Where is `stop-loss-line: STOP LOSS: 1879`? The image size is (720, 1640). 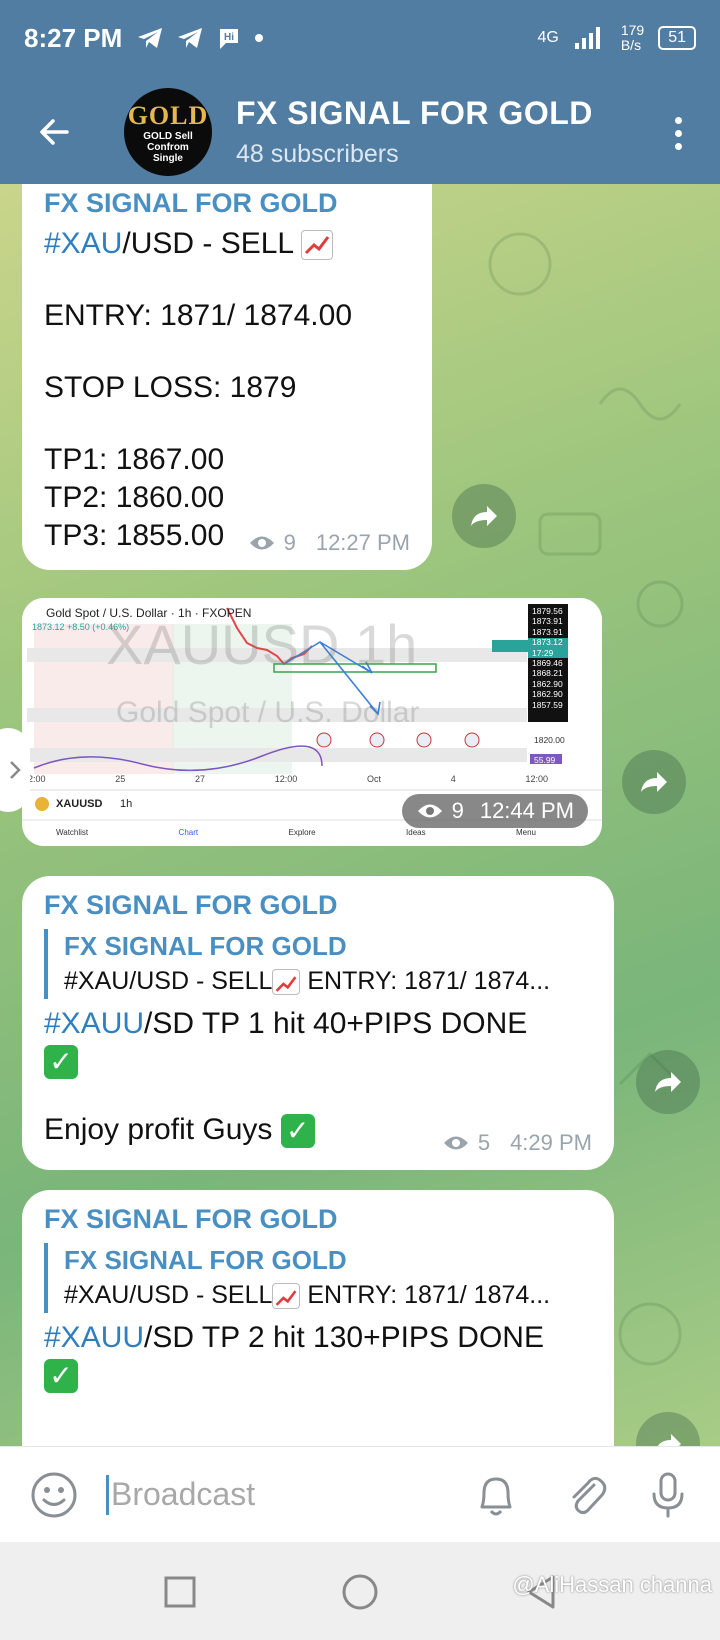
stop-loss-line: STOP LOSS: 1879 is located at coordinates (170, 387).